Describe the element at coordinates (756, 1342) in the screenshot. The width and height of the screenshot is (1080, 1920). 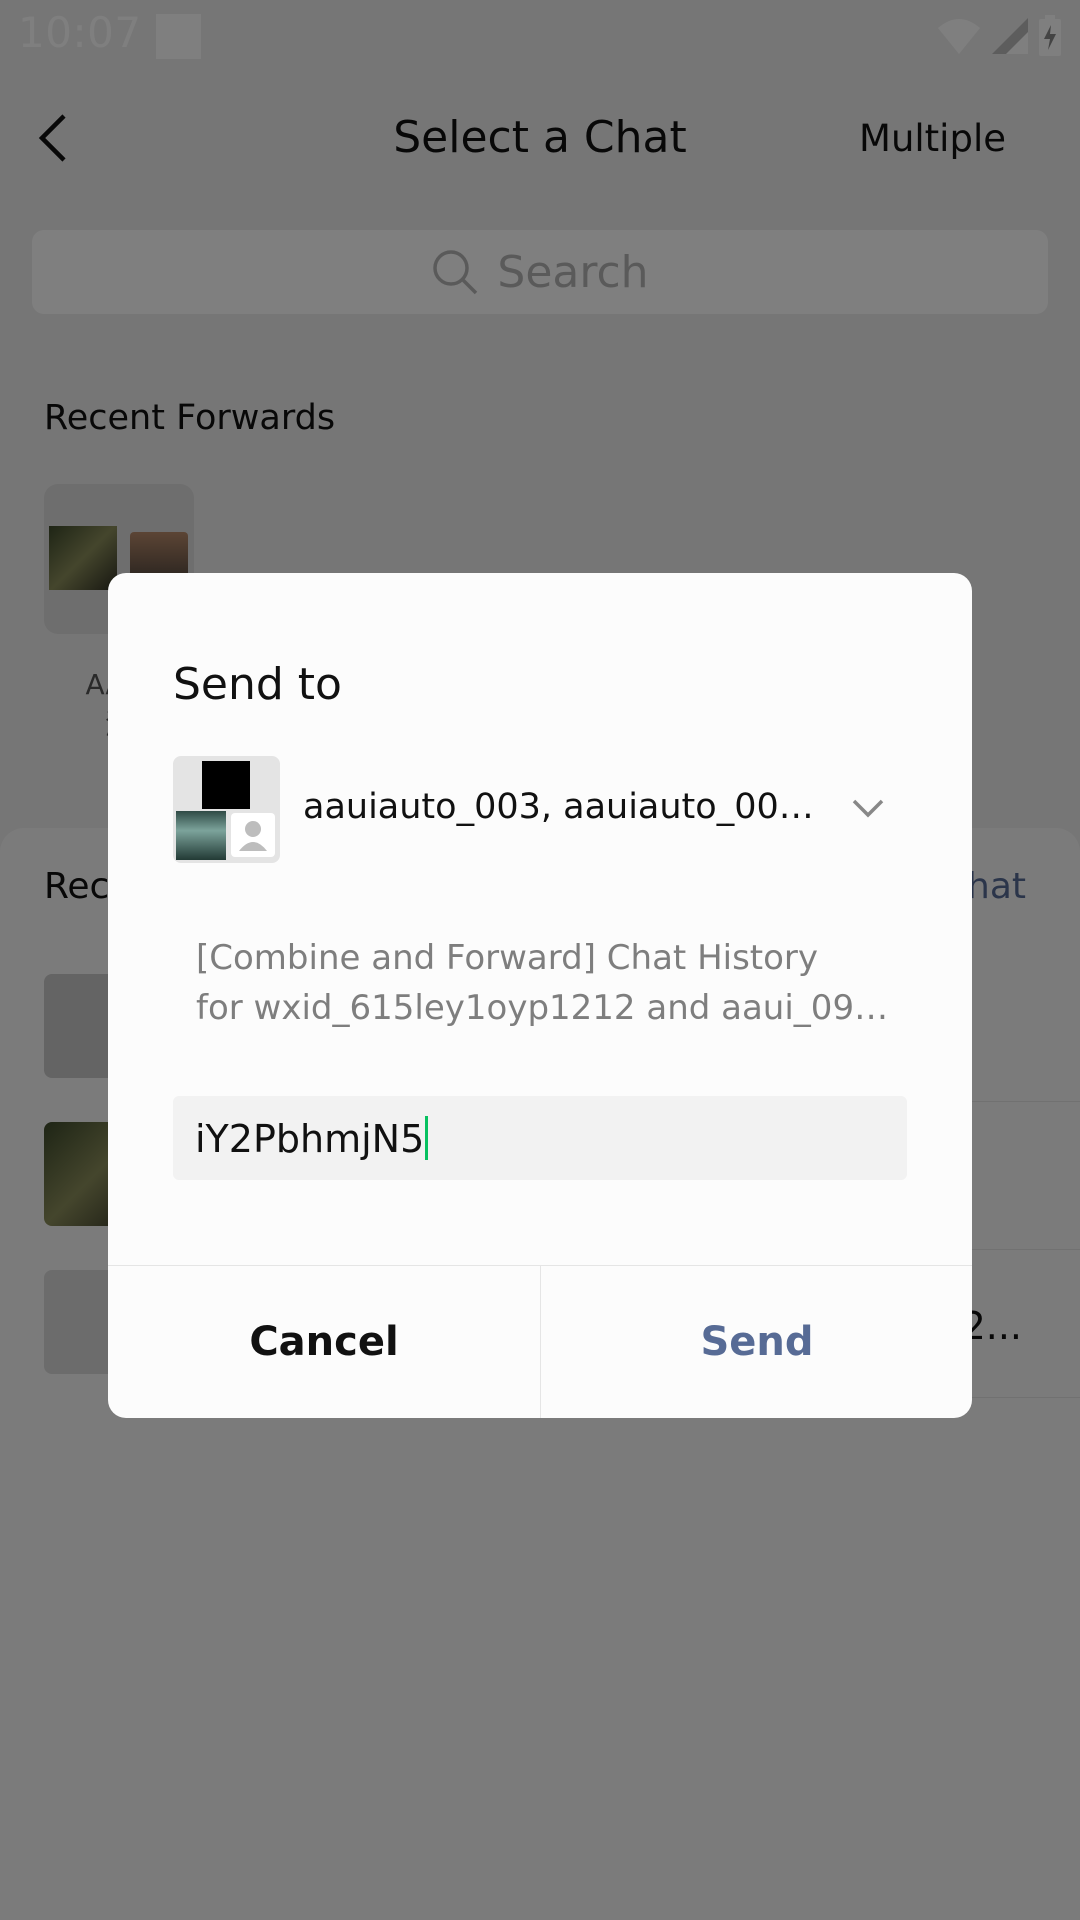
I see `send-button: Send` at that location.